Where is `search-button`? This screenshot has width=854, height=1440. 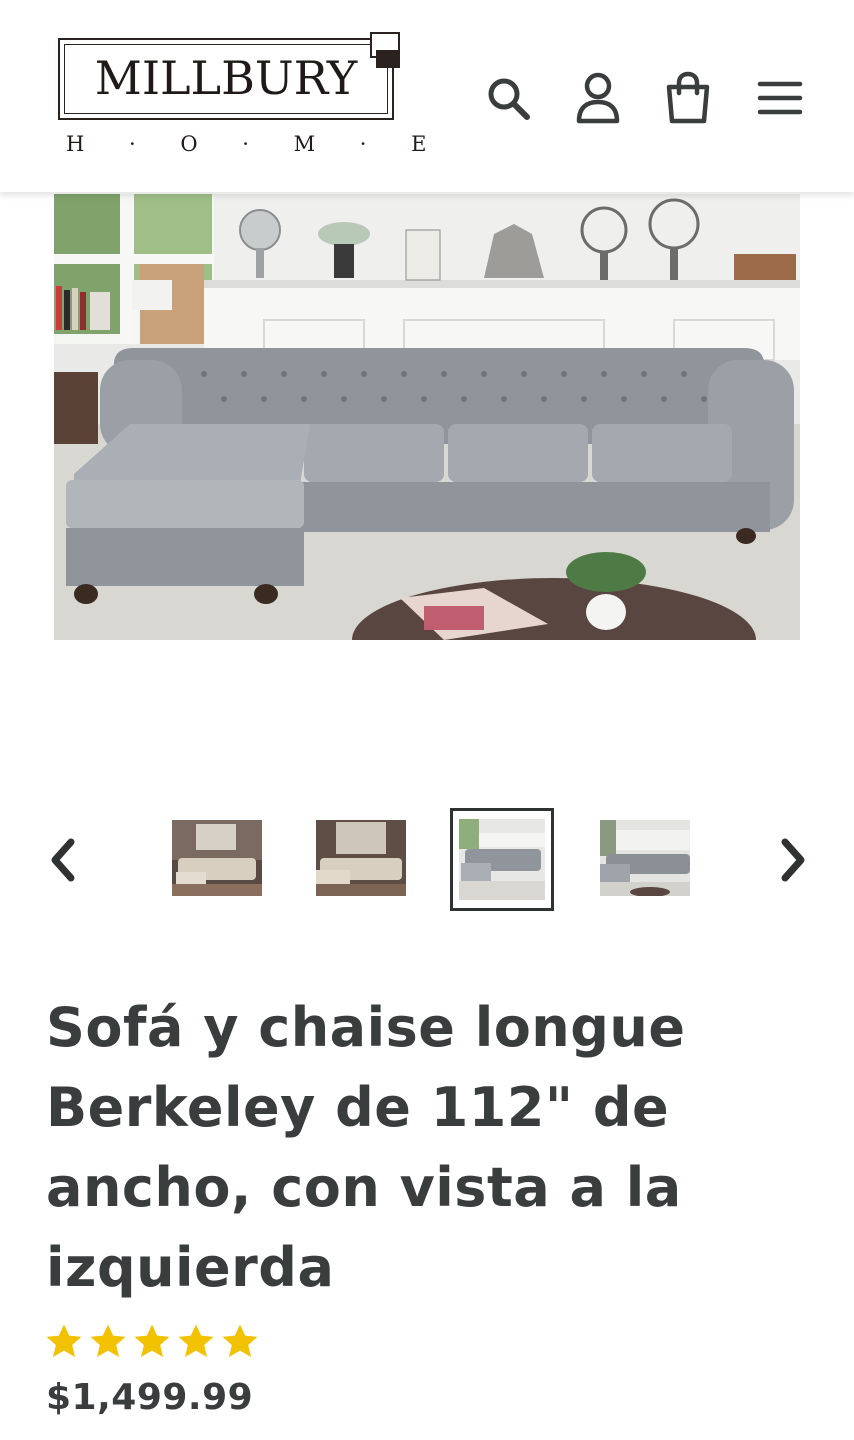
search-button is located at coordinates (508, 98).